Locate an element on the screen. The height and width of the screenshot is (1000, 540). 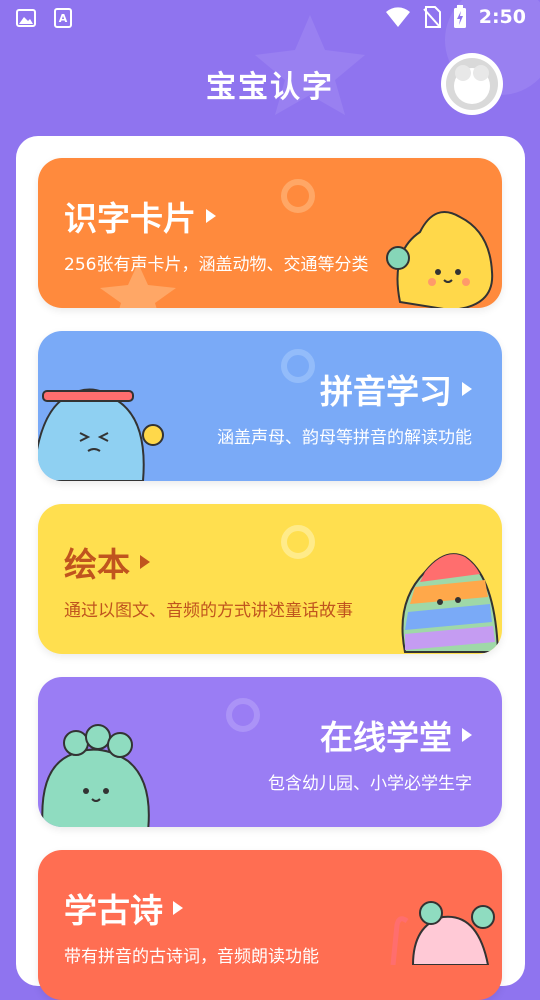
image-icon is located at coordinates (26, 18).